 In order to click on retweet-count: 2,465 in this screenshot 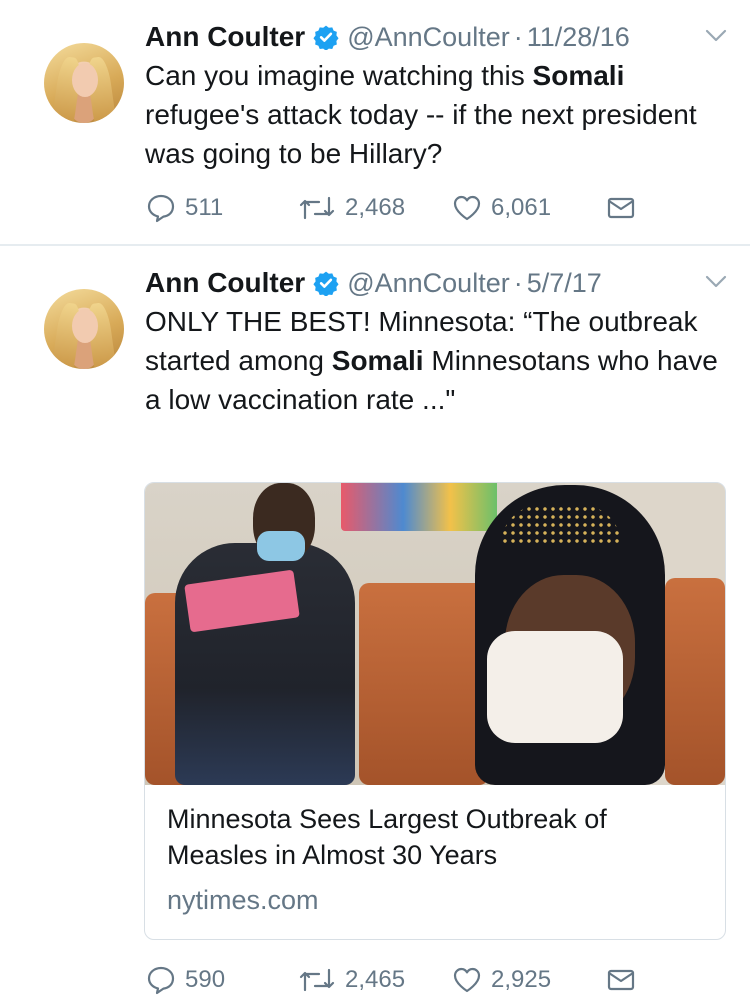, I will do `click(375, 979)`.